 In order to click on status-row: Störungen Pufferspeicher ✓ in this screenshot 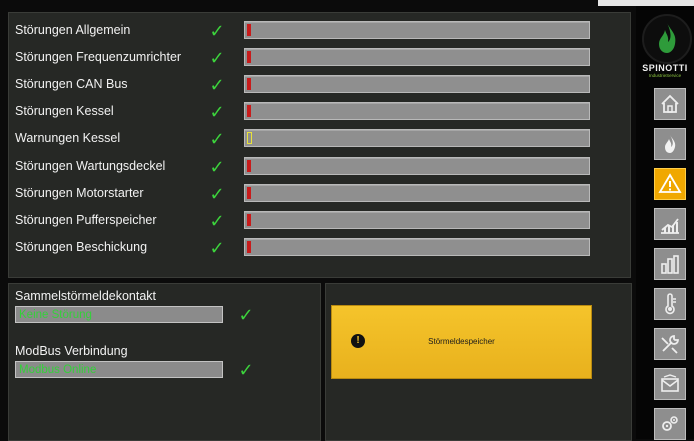, I will do `click(319, 220)`.